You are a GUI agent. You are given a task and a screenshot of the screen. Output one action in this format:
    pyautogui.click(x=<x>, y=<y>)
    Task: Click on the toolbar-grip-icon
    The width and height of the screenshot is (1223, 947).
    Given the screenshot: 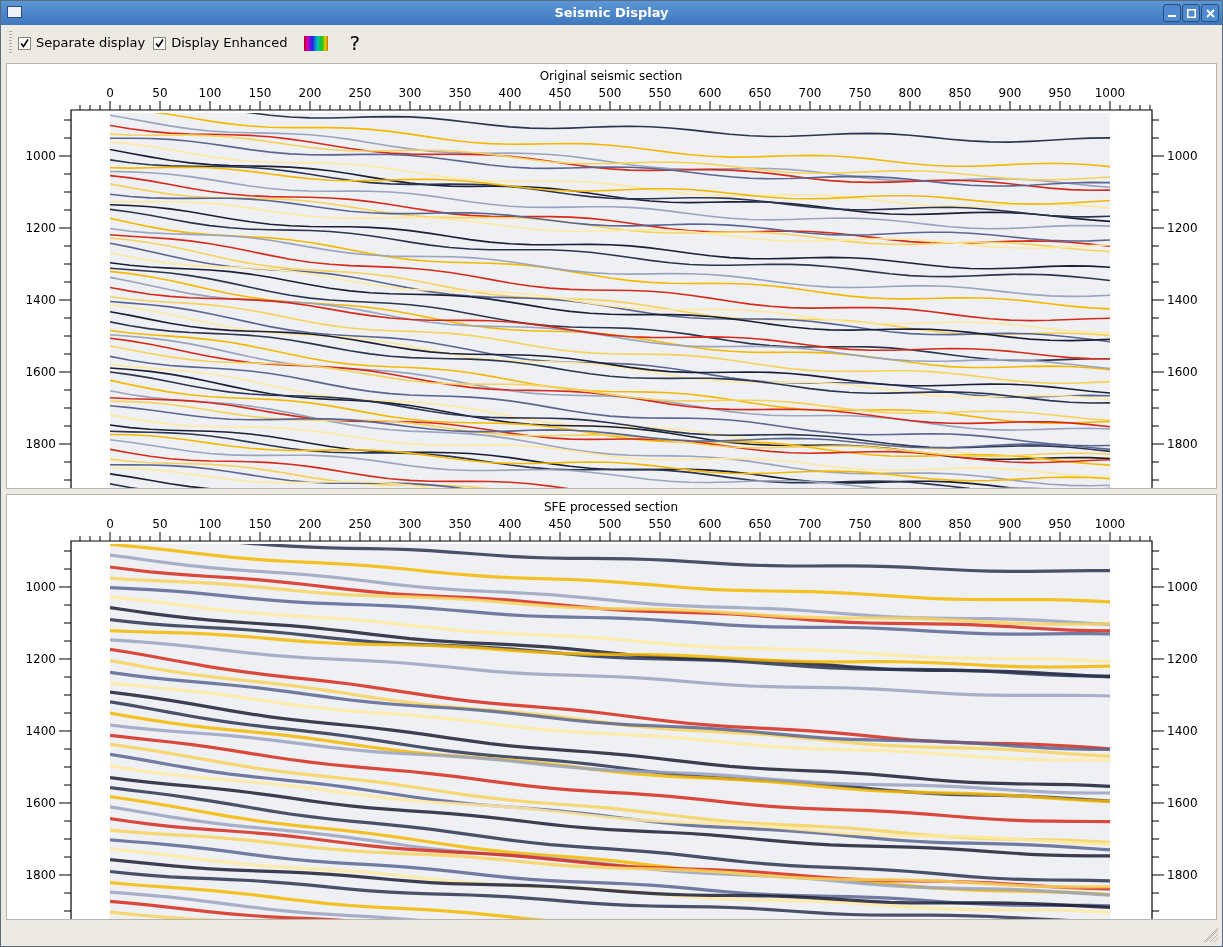 What is the action you would take?
    pyautogui.click(x=10, y=43)
    